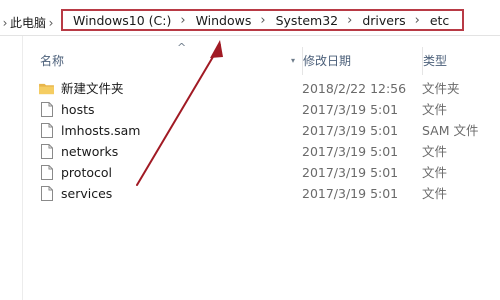  I want to click on column-header-date-label: 修改日期, so click(327, 61).